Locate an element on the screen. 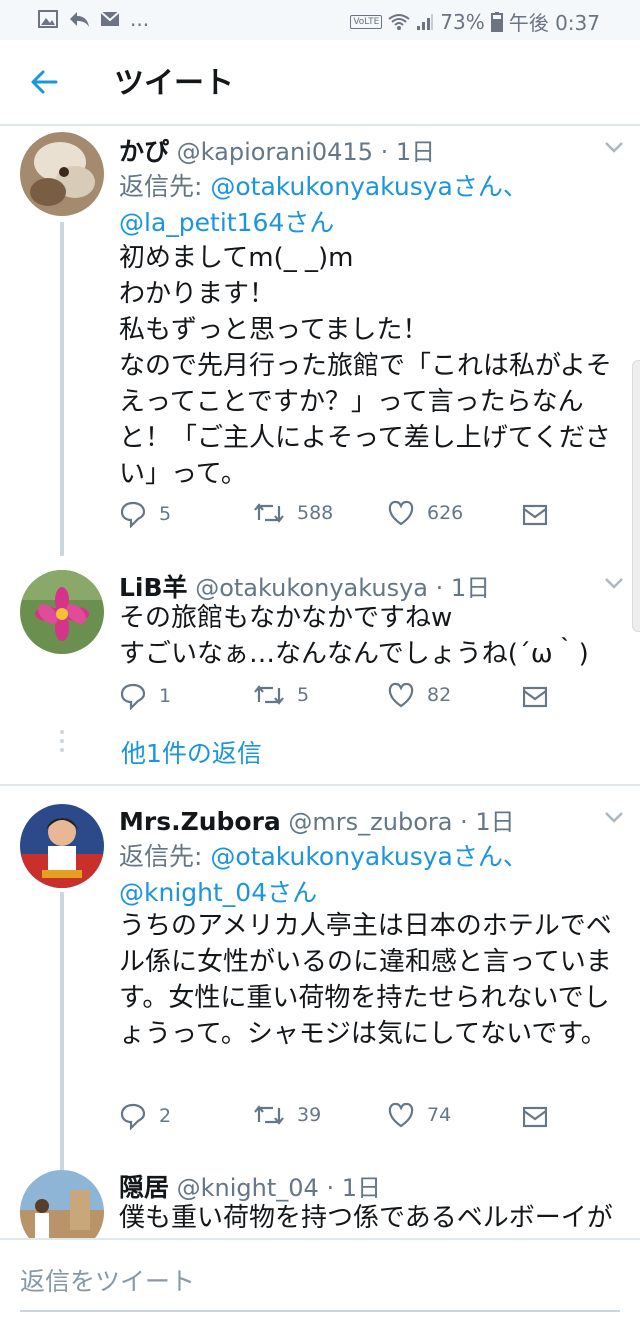 This screenshot has height=1317, width=640. author-name: 隠居 is located at coordinates (144, 1187).